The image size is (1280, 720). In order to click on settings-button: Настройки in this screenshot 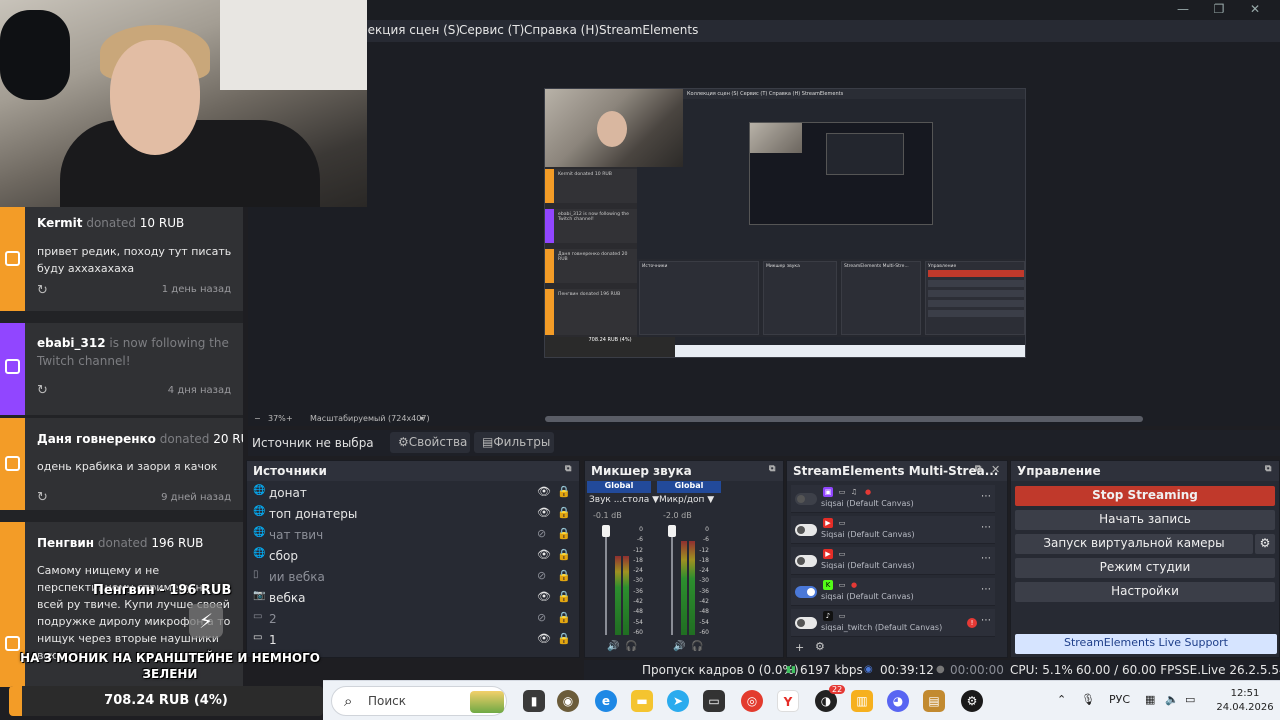, I will do `click(1145, 592)`.